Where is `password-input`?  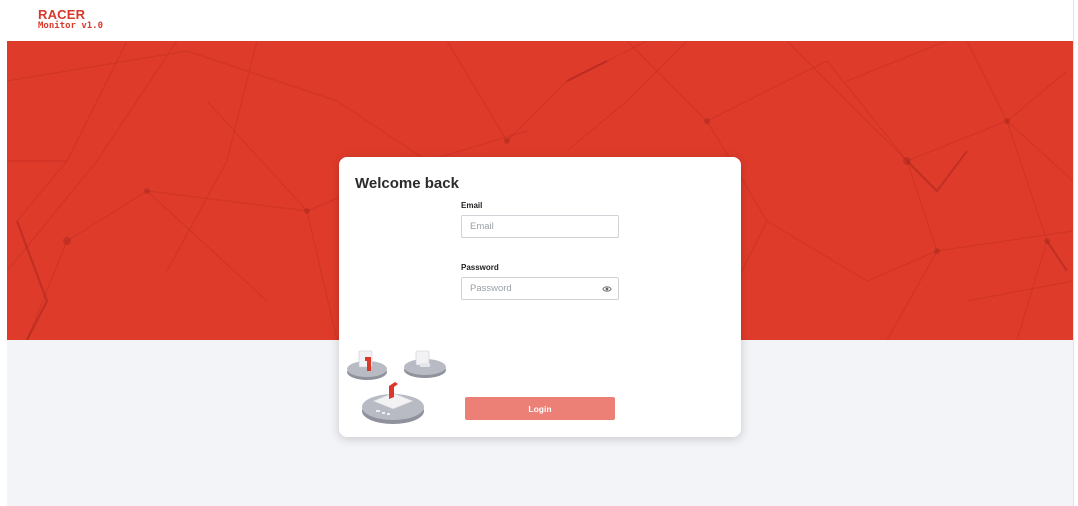
password-input is located at coordinates (540, 288).